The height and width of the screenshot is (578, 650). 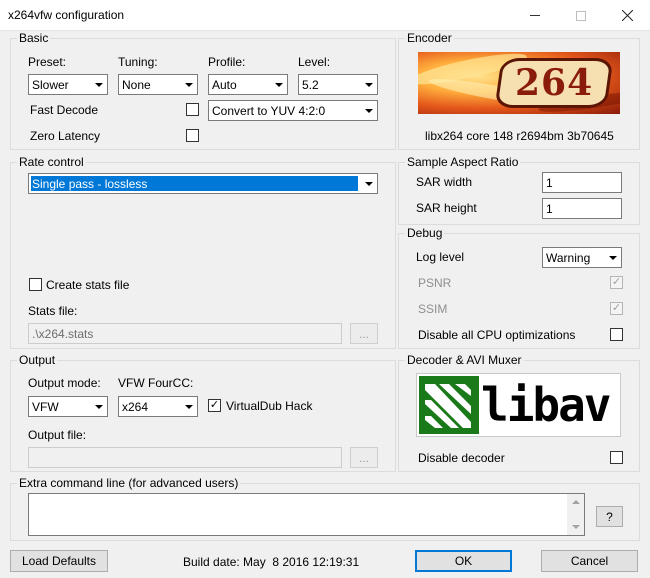 What do you see at coordinates (433, 309) in the screenshot?
I see `ssim-label: SSIM` at bounding box center [433, 309].